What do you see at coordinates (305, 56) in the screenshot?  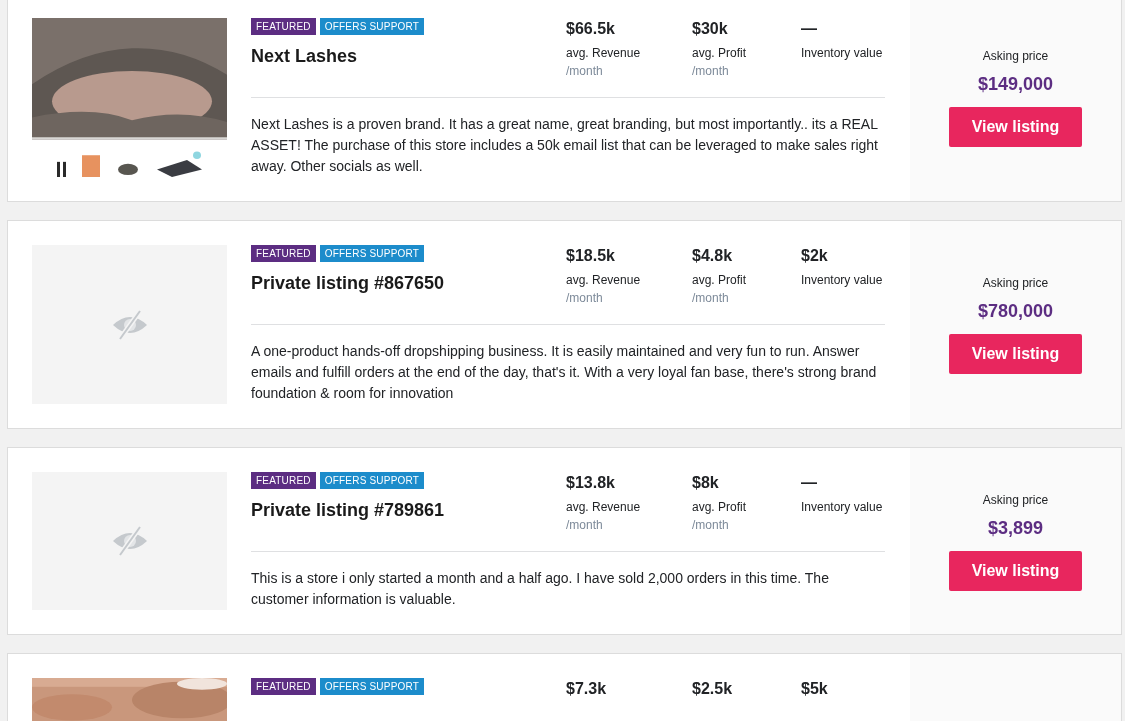 I see `listing-title: Next Lashes` at bounding box center [305, 56].